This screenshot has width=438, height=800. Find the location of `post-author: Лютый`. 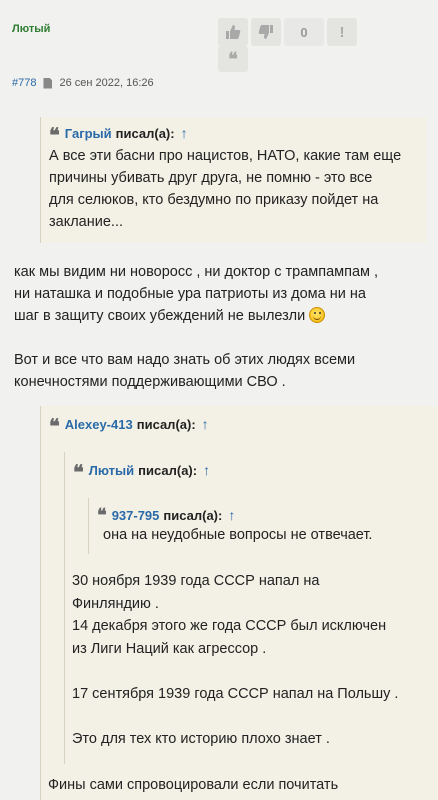

post-author: Лютый is located at coordinates (31, 29).